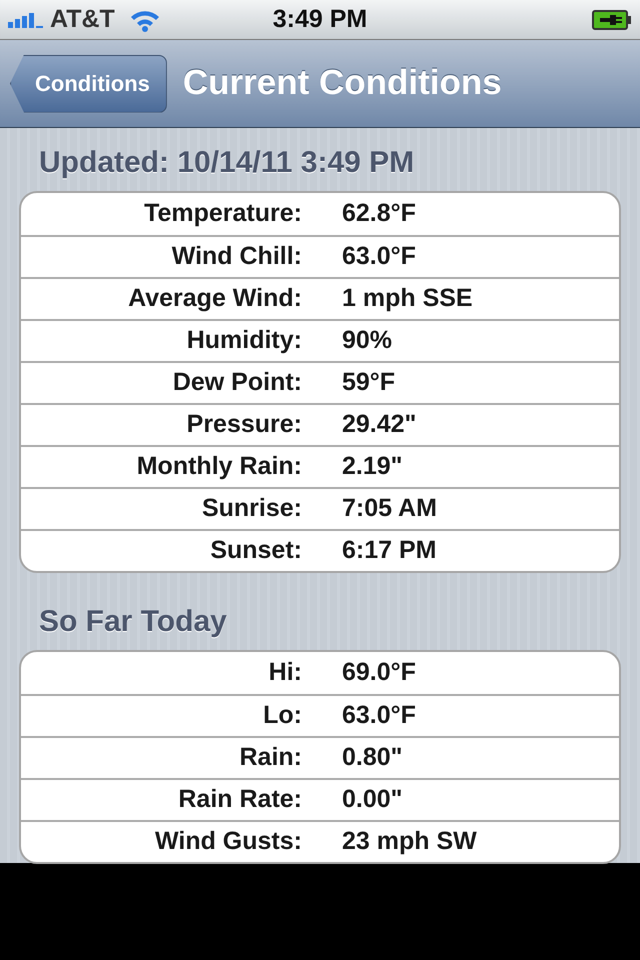 The width and height of the screenshot is (640, 960). I want to click on row-label: Average Wind:, so click(215, 298).